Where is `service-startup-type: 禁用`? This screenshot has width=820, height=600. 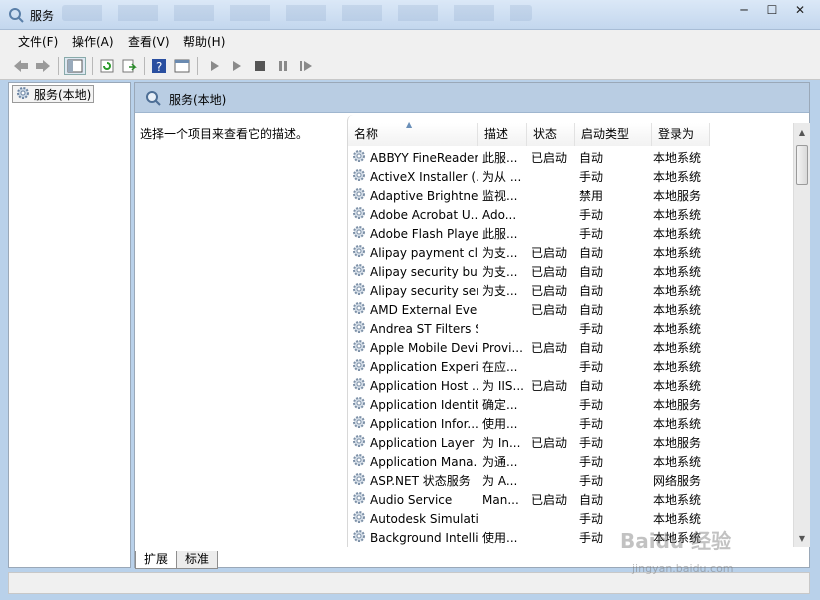
service-startup-type: 禁用 is located at coordinates (591, 196).